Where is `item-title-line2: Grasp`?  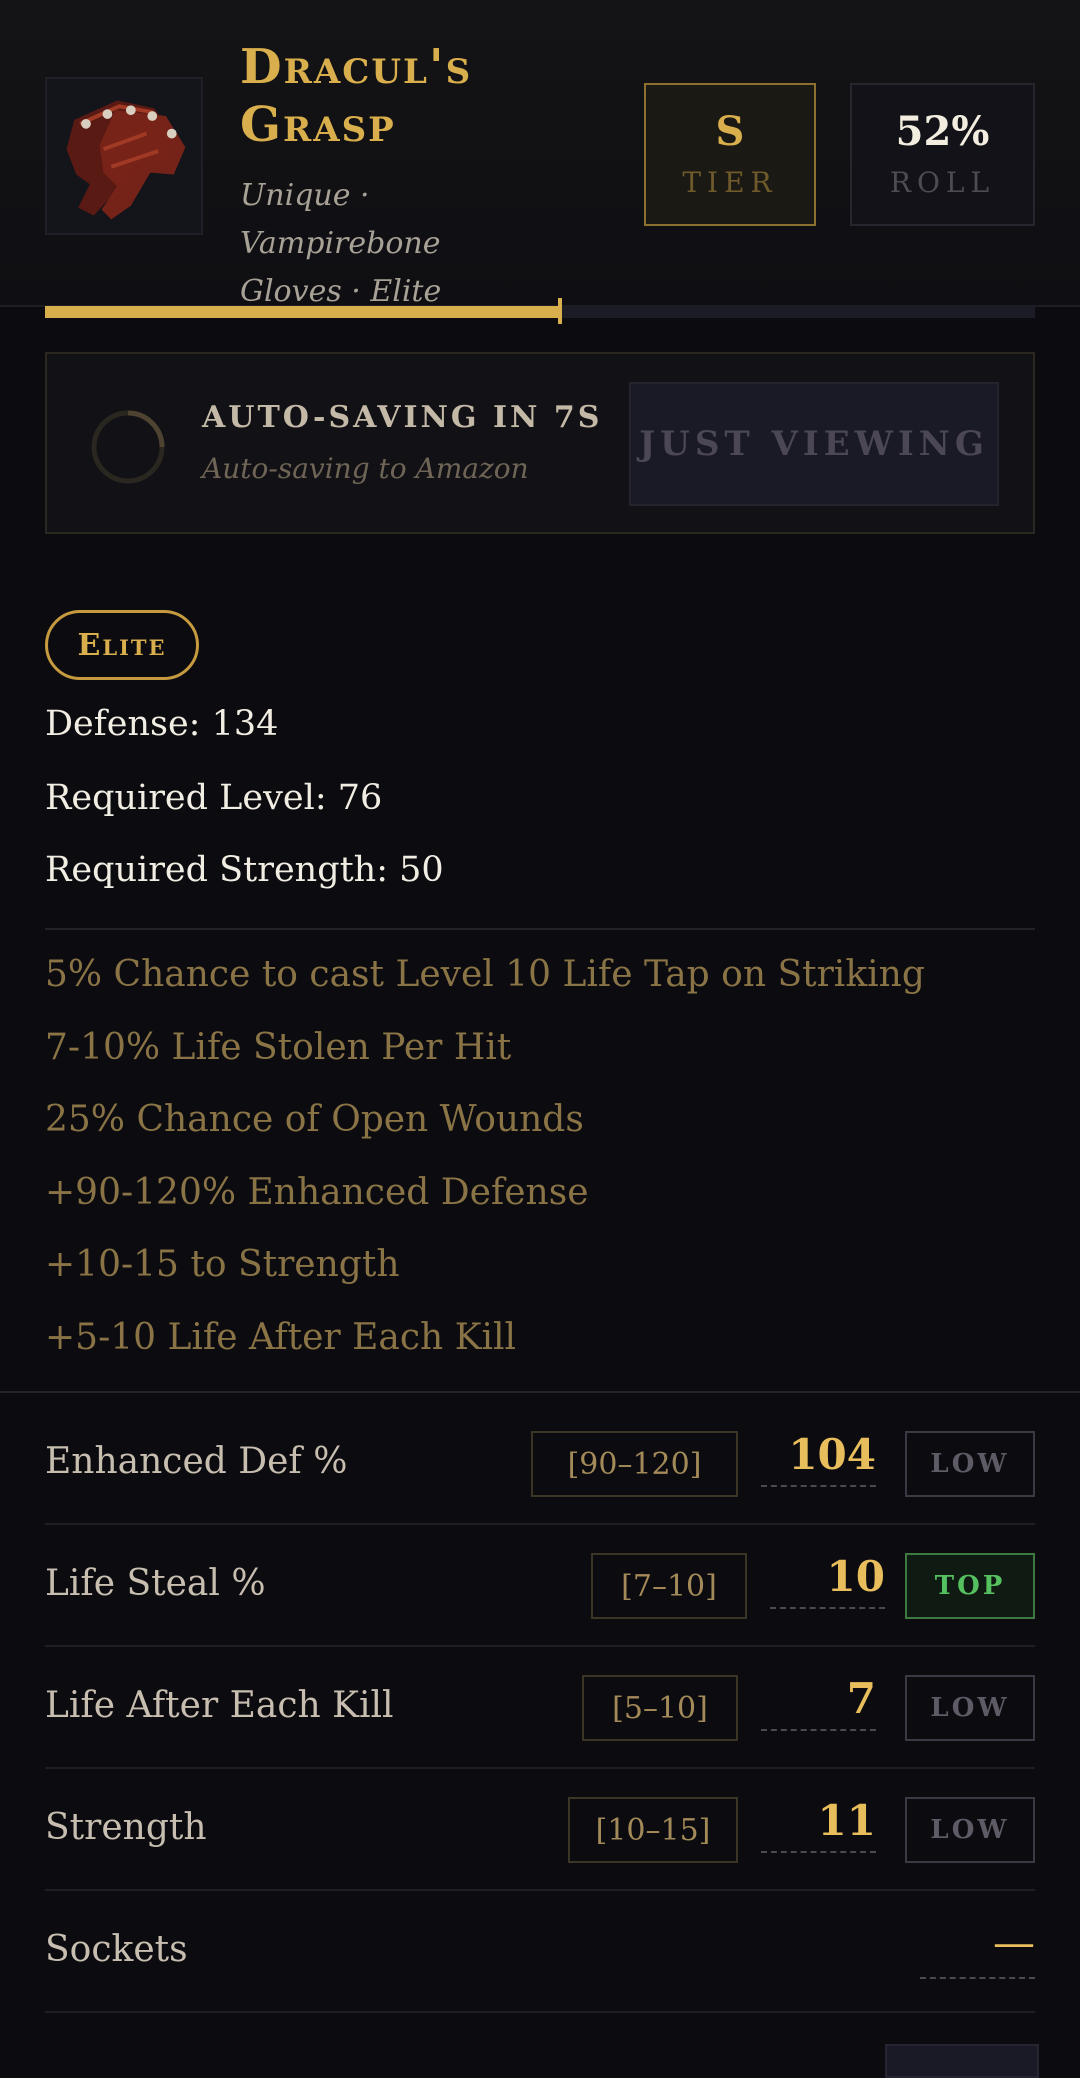
item-title-line2: Grasp is located at coordinates (318, 125).